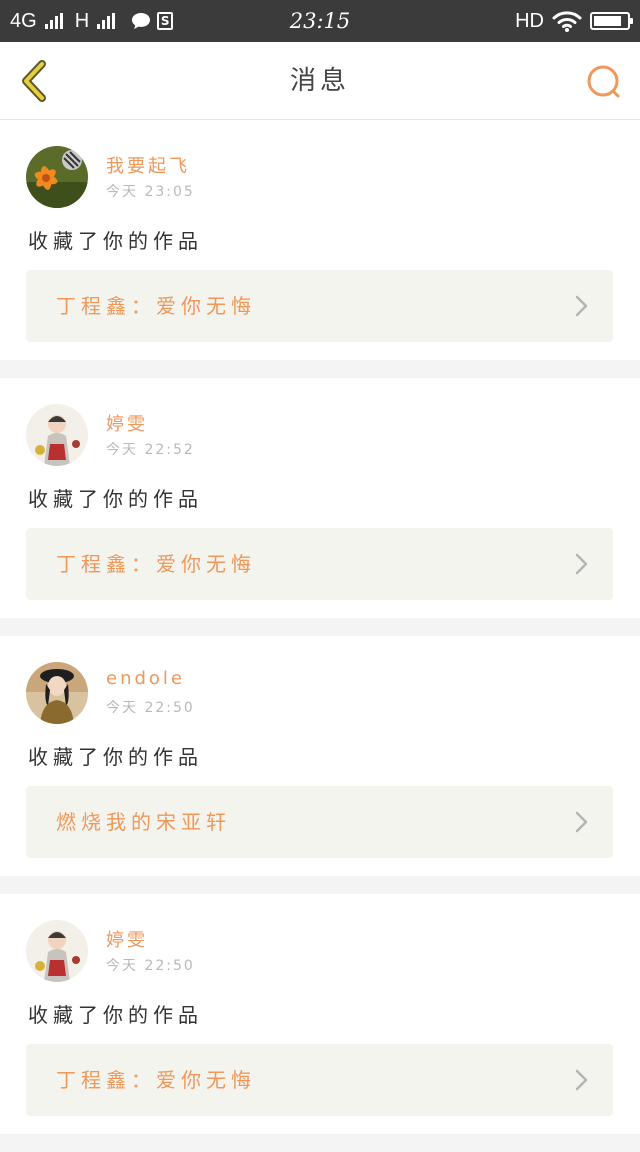 The image size is (640, 1152). I want to click on status-bar: 4G H S 23:15 HD, so click(320, 21).